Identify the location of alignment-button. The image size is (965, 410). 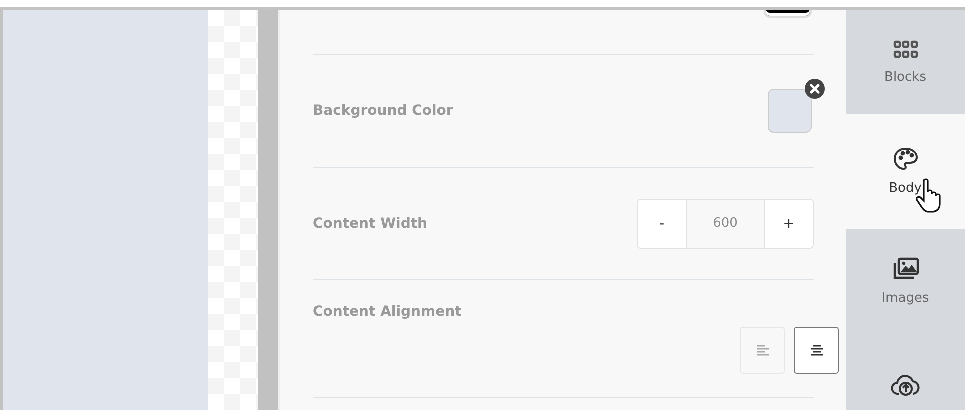
(816, 350).